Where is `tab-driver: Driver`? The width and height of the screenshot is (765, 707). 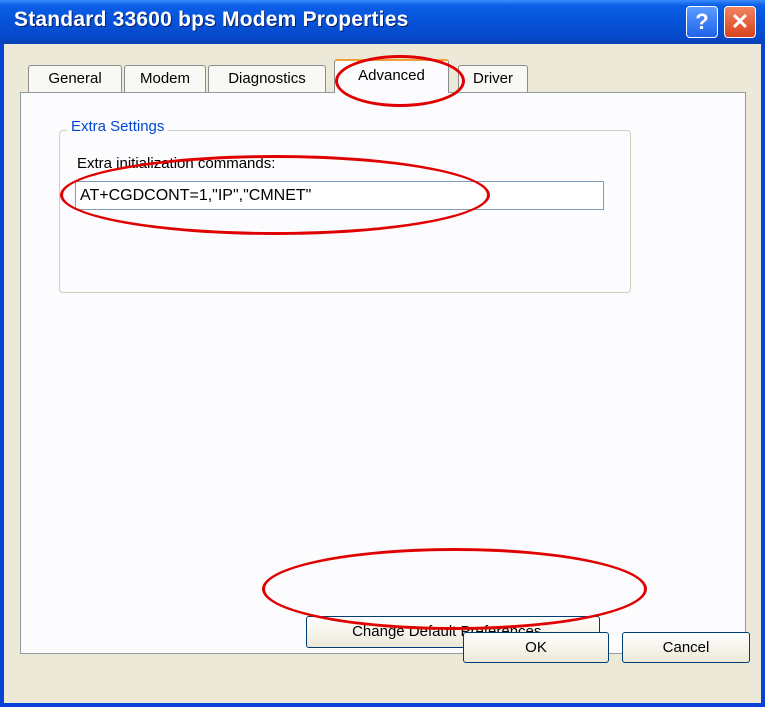
tab-driver: Driver is located at coordinates (493, 78).